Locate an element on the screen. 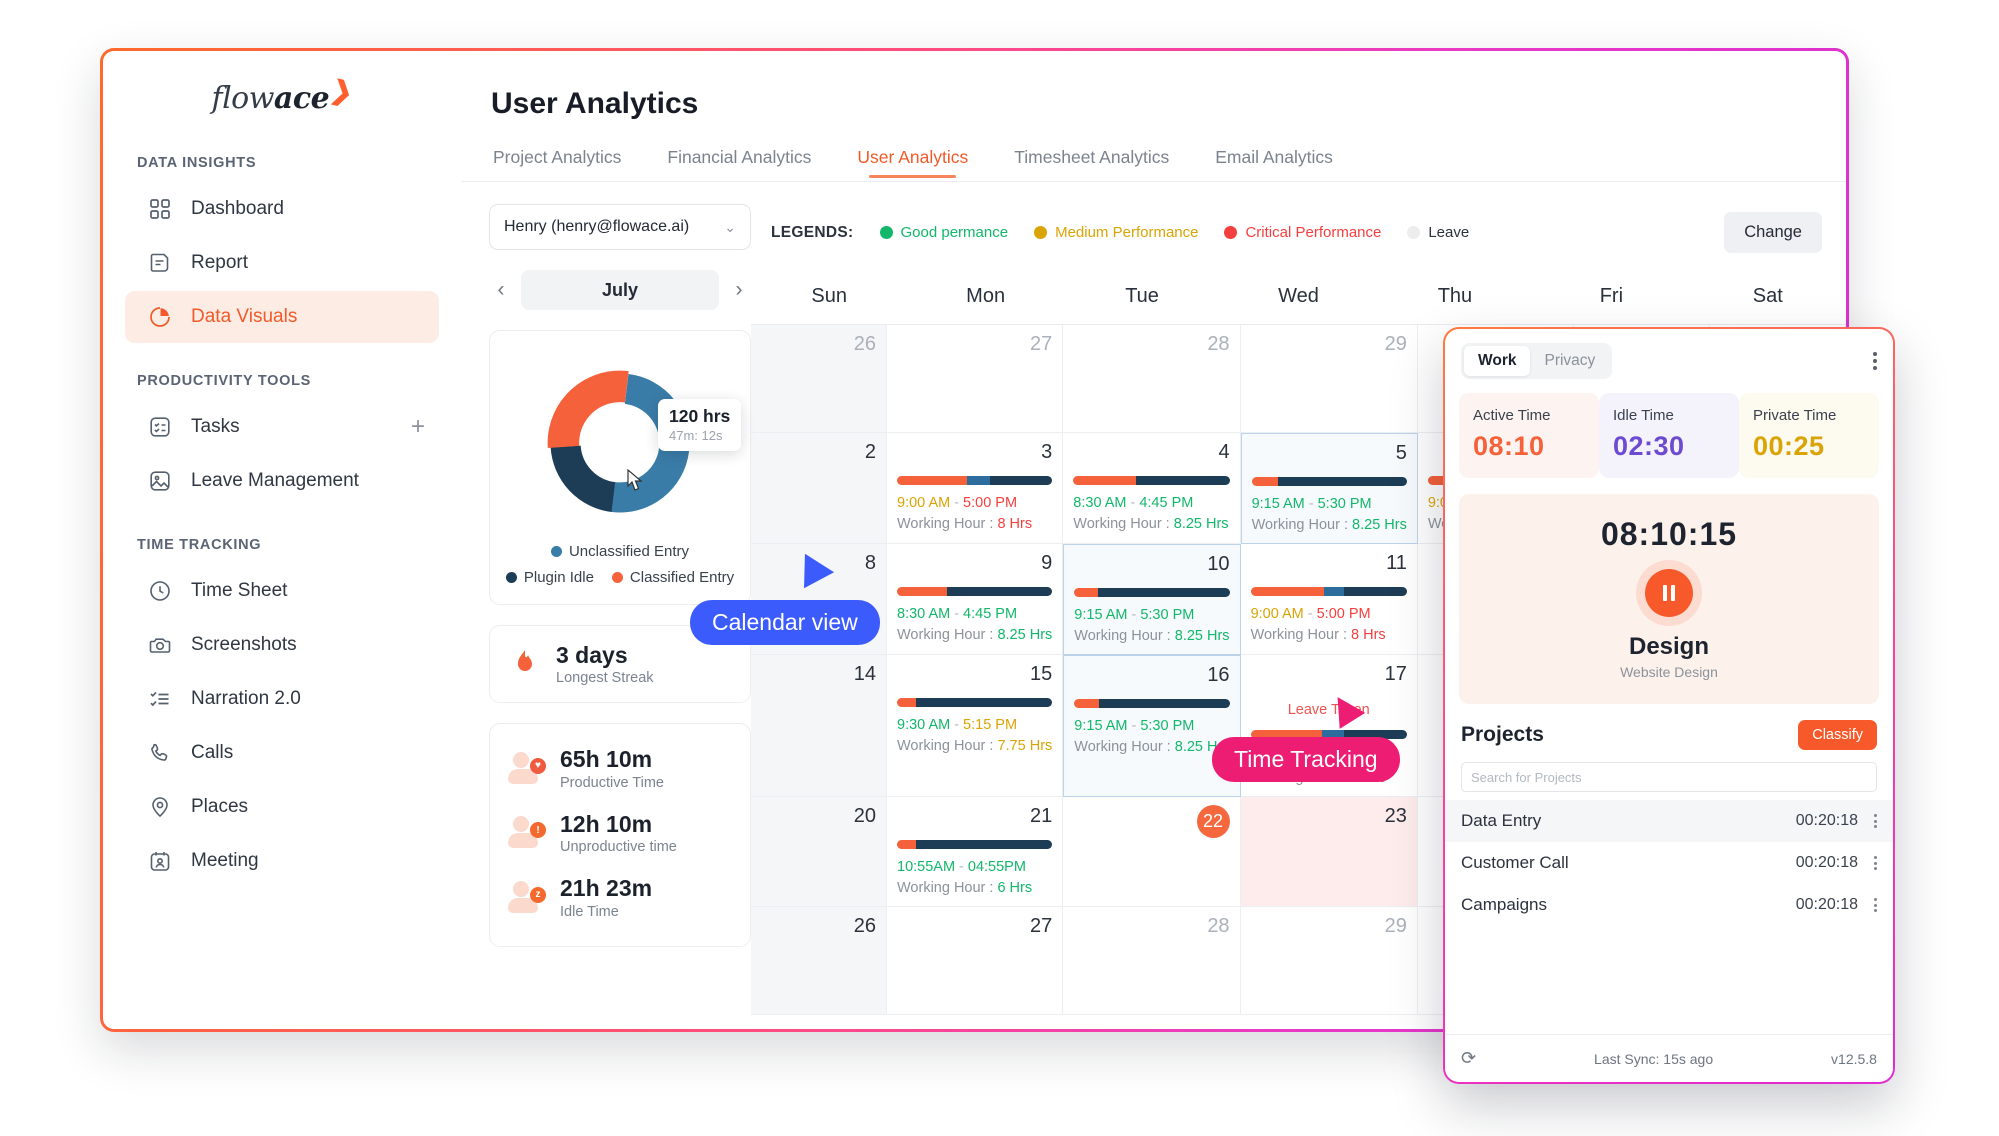 The image size is (1999, 1136). calendar-cell-4: 4 8:30 AM -4:45 PM Working Hour : 8.25 Hrs is located at coordinates (1152, 488).